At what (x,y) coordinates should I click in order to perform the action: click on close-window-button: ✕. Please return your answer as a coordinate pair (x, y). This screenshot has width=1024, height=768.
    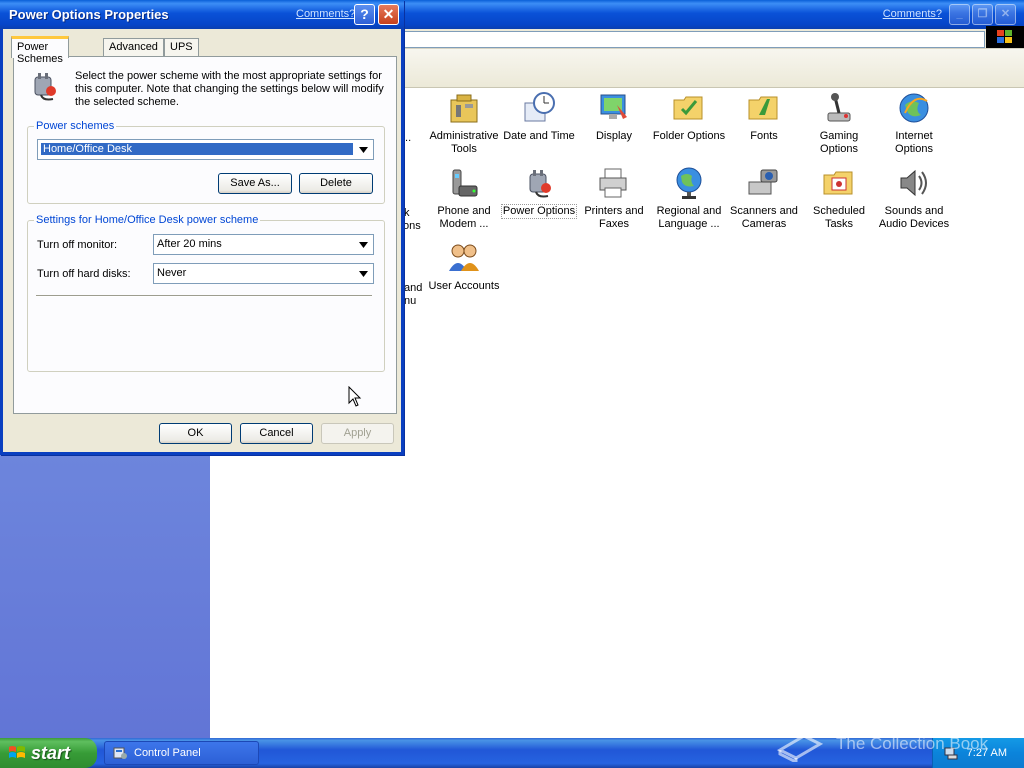
    Looking at the image, I should click on (1005, 14).